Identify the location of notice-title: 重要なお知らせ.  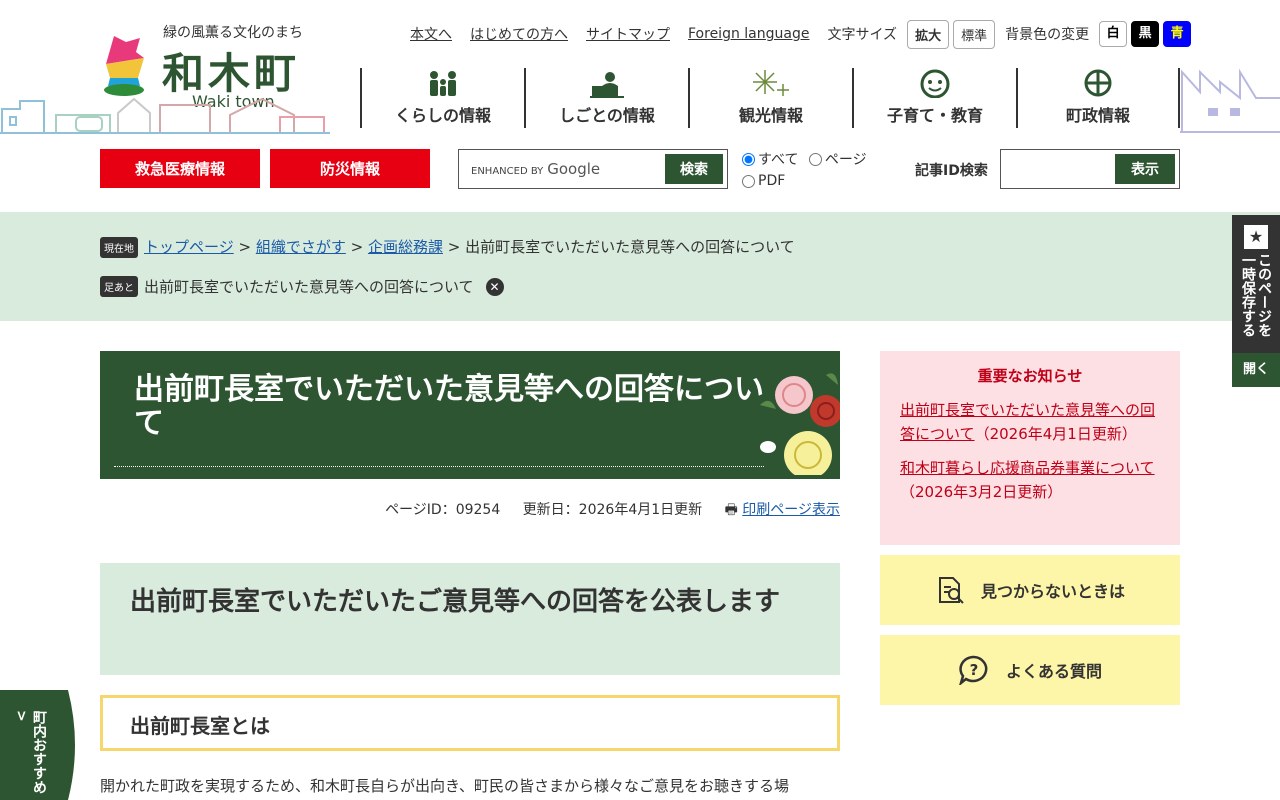
(1030, 376).